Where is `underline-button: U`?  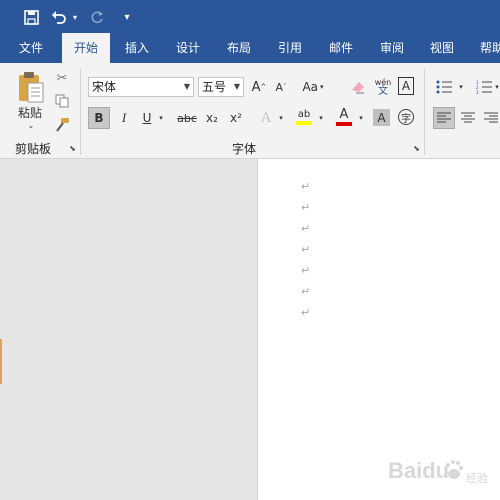 underline-button: U is located at coordinates (147, 118).